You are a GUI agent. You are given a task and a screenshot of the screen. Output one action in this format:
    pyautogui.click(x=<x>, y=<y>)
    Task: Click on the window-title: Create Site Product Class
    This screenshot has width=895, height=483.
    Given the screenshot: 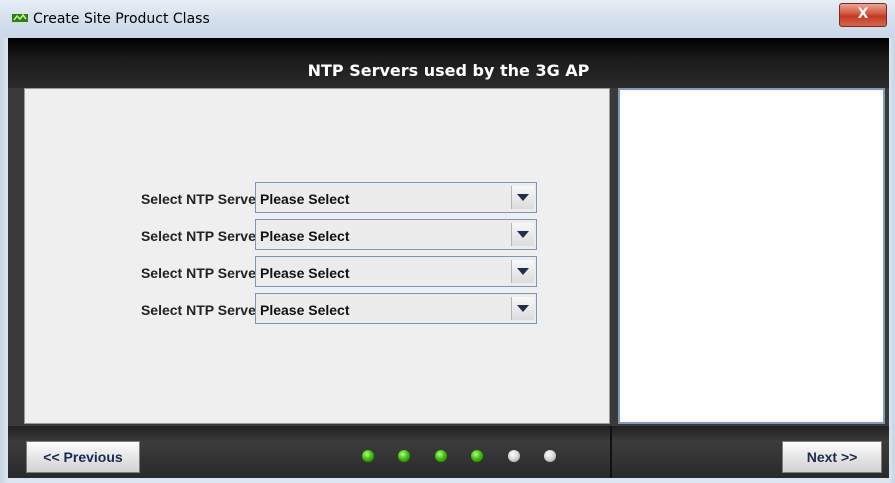 What is the action you would take?
    pyautogui.click(x=121, y=19)
    